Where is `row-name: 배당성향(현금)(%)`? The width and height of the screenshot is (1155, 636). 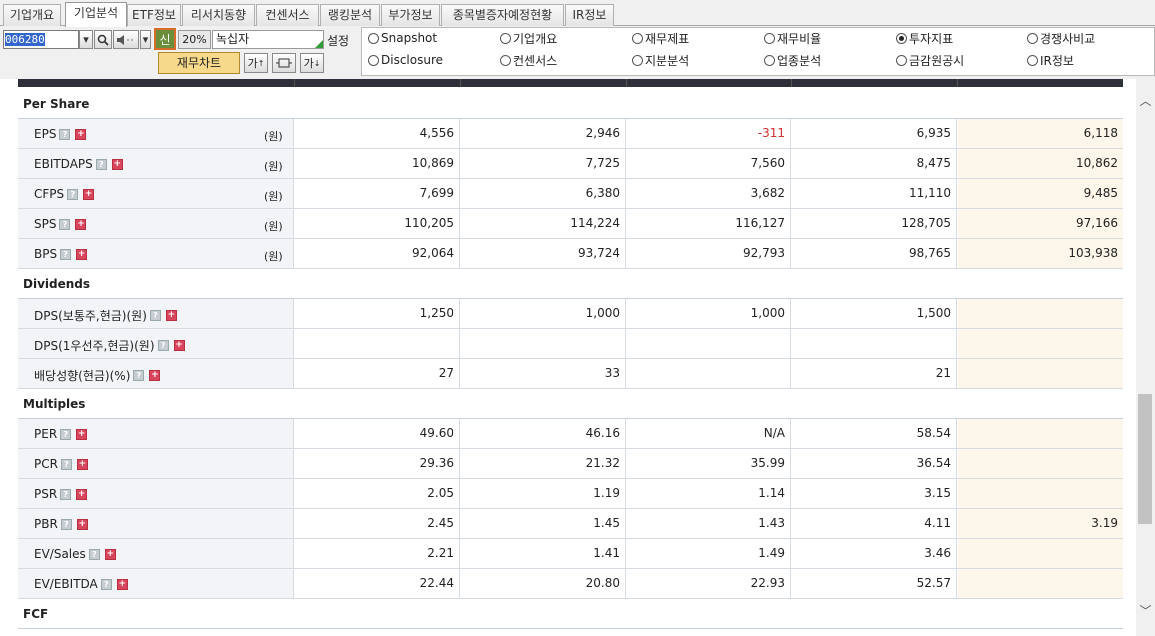 row-name: 배당성향(현금)(%) is located at coordinates (82, 376).